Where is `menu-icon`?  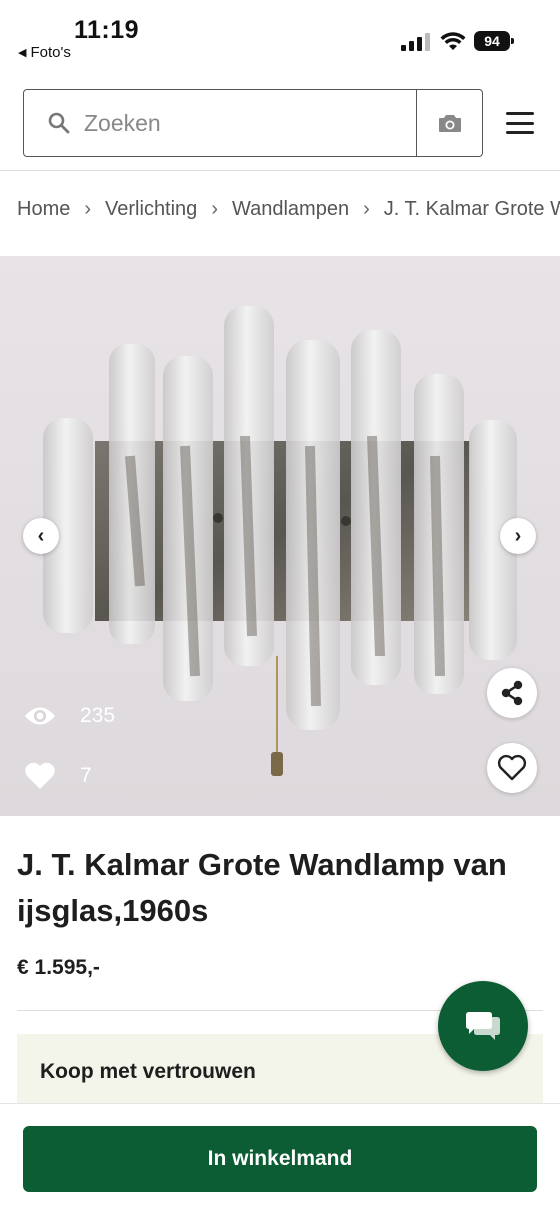 menu-icon is located at coordinates (520, 123).